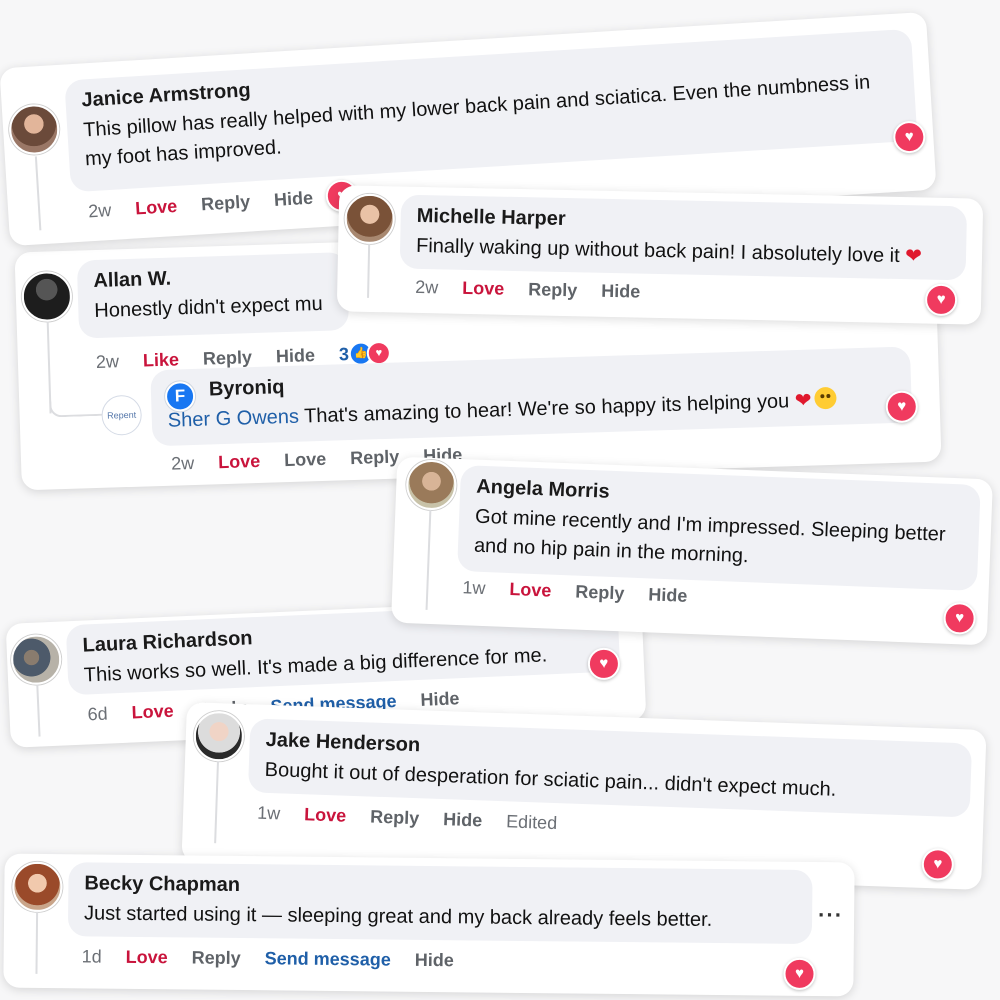  Describe the element at coordinates (531, 822) in the screenshot. I see `edited-label: Edited` at that location.